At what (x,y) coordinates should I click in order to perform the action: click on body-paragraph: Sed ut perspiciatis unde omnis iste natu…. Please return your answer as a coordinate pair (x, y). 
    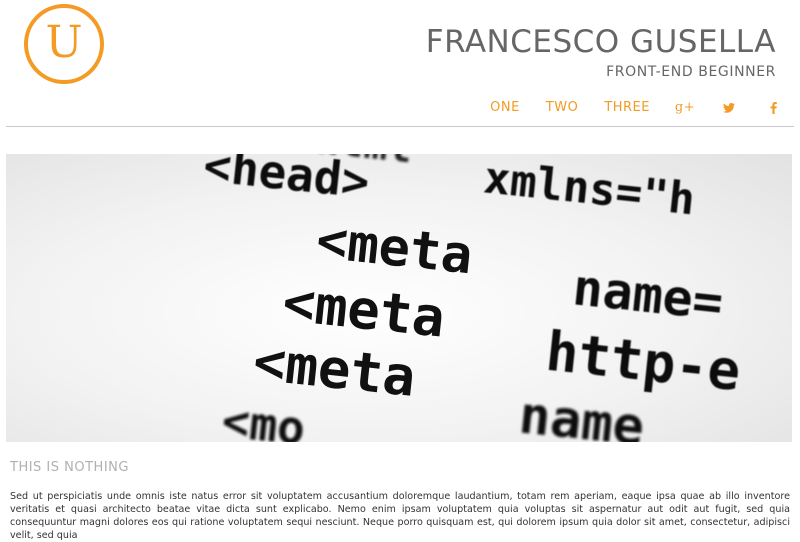
    Looking at the image, I should click on (400, 516).